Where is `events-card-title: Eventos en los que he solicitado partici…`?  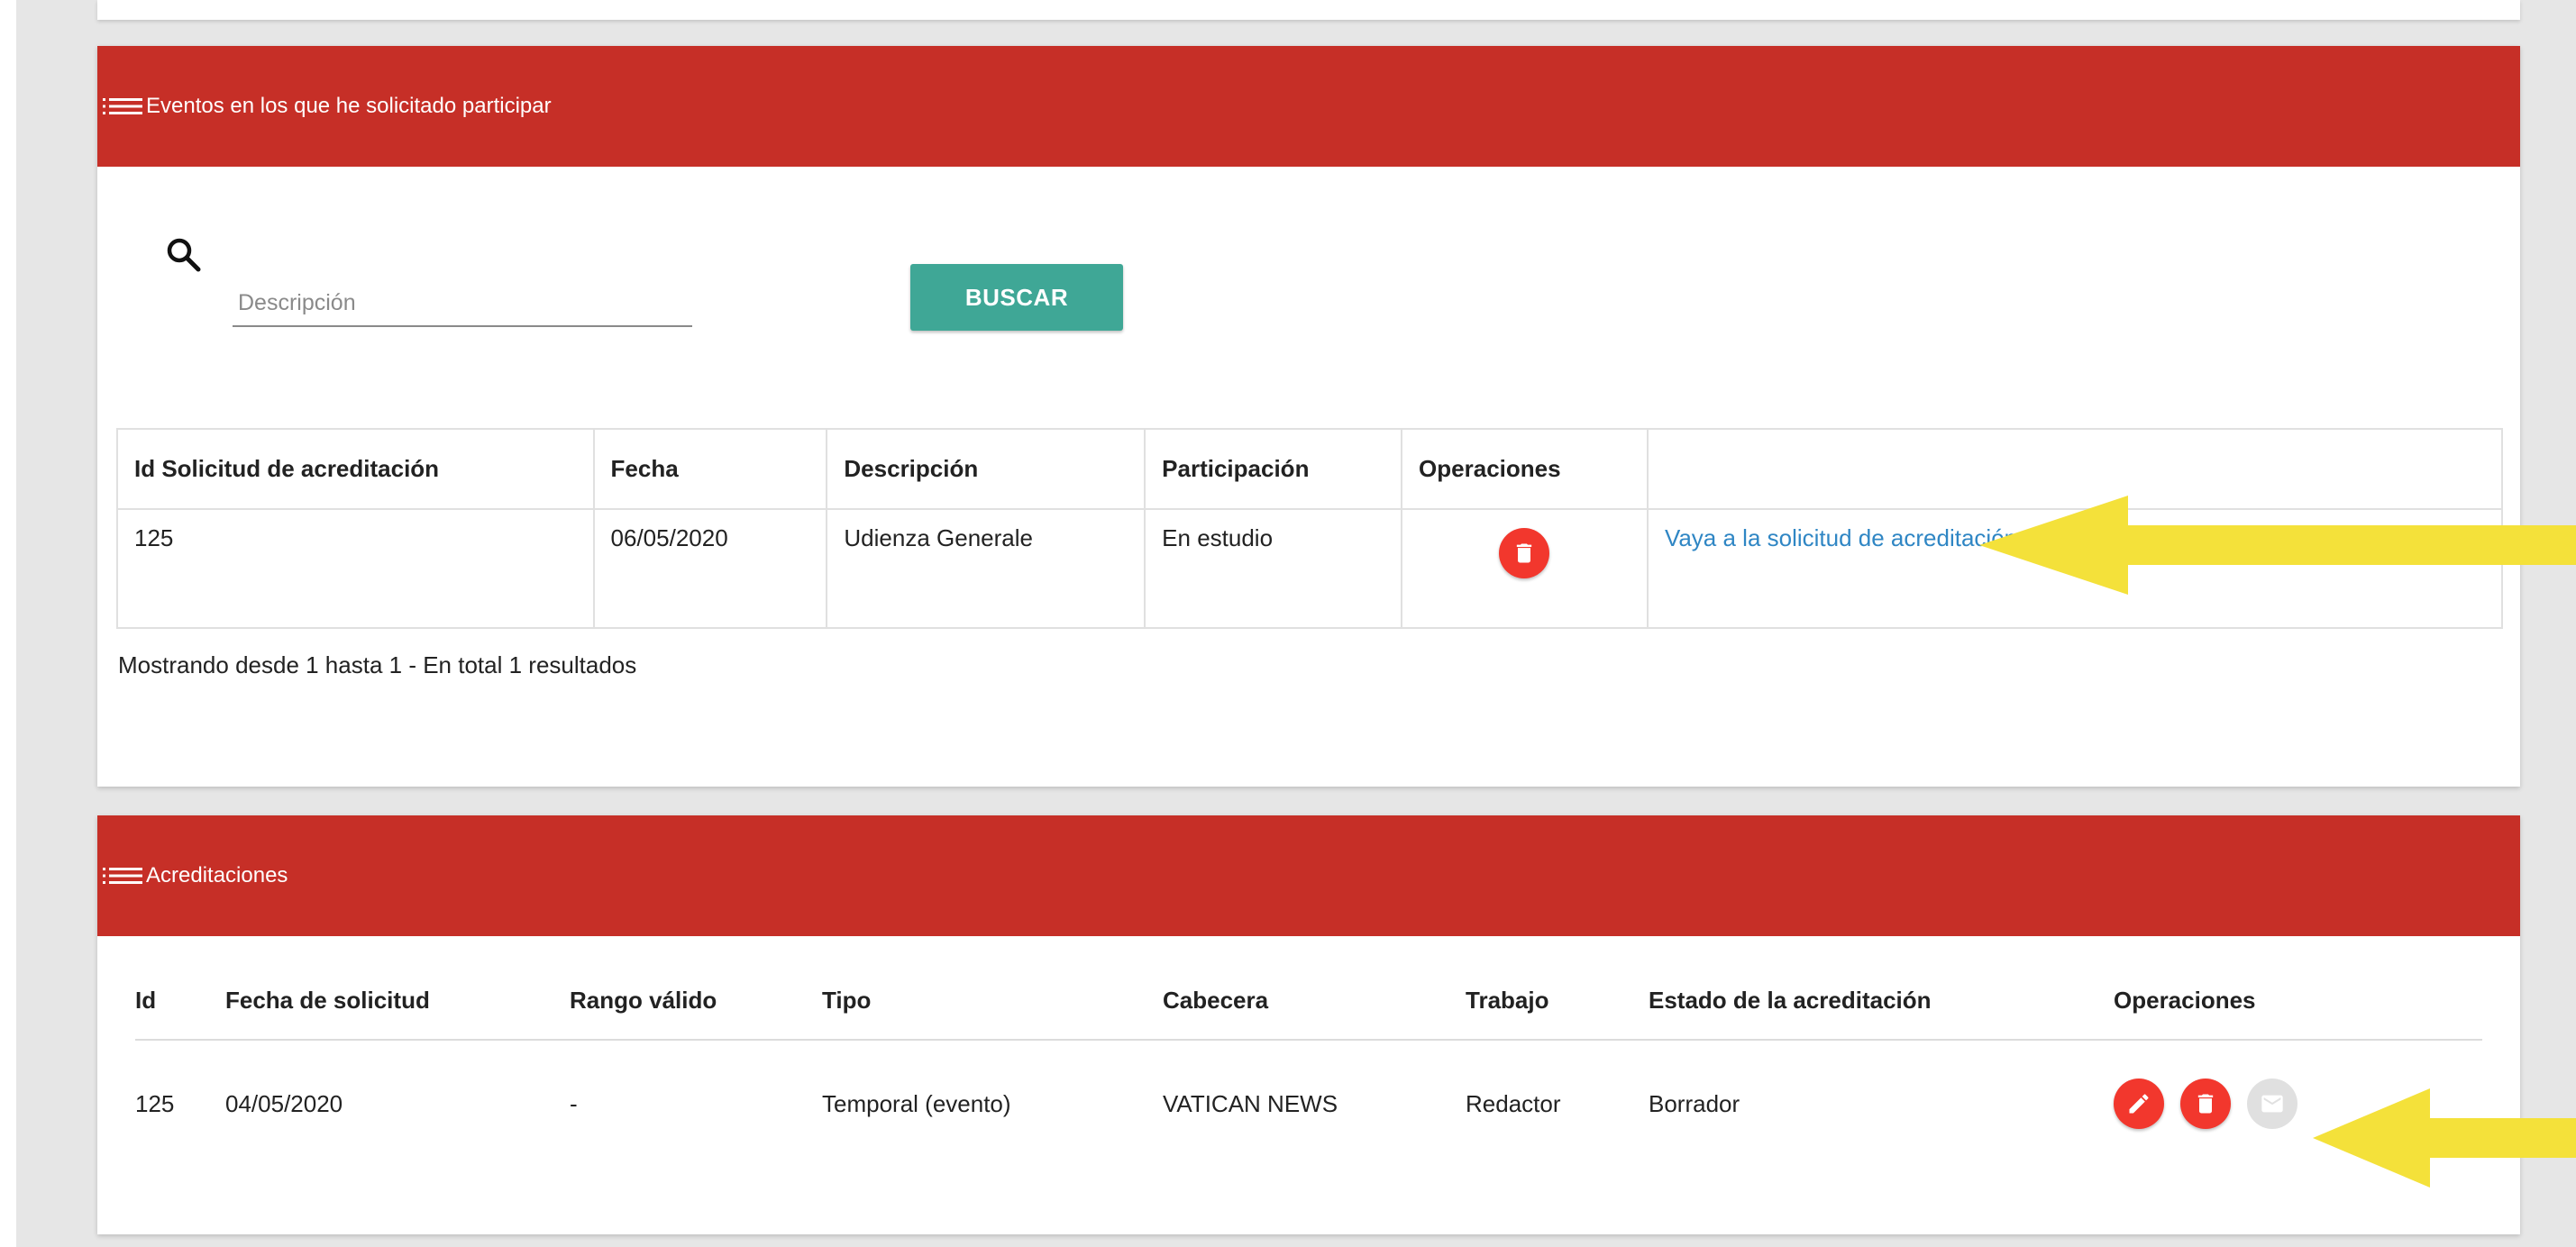 events-card-title: Eventos en los que he solicitado partici… is located at coordinates (349, 106).